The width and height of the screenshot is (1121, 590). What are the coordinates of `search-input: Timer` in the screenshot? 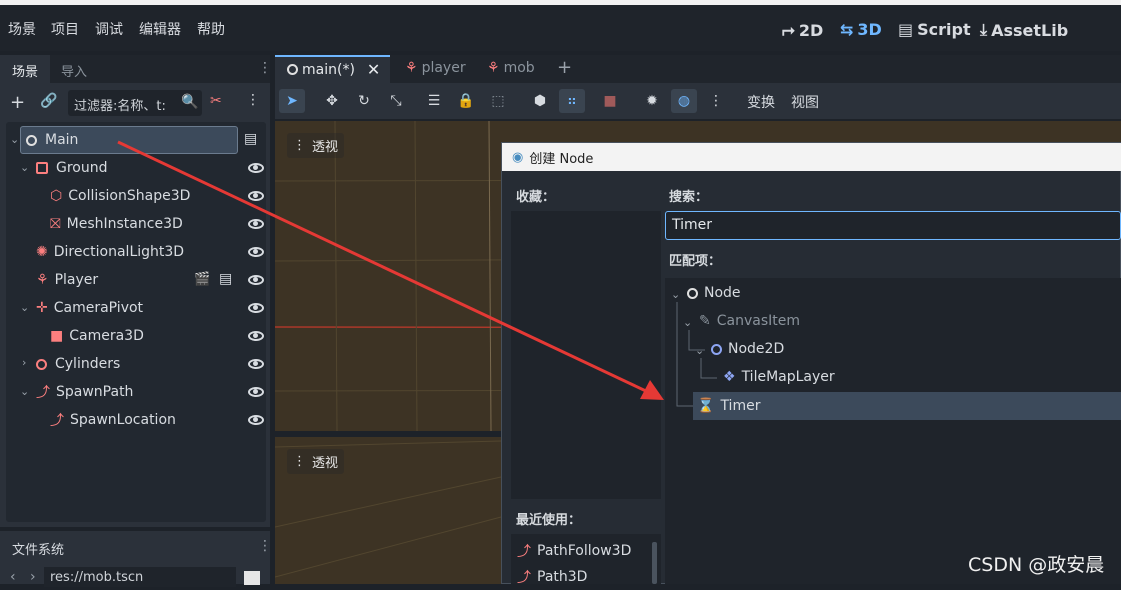 It's located at (893, 225).